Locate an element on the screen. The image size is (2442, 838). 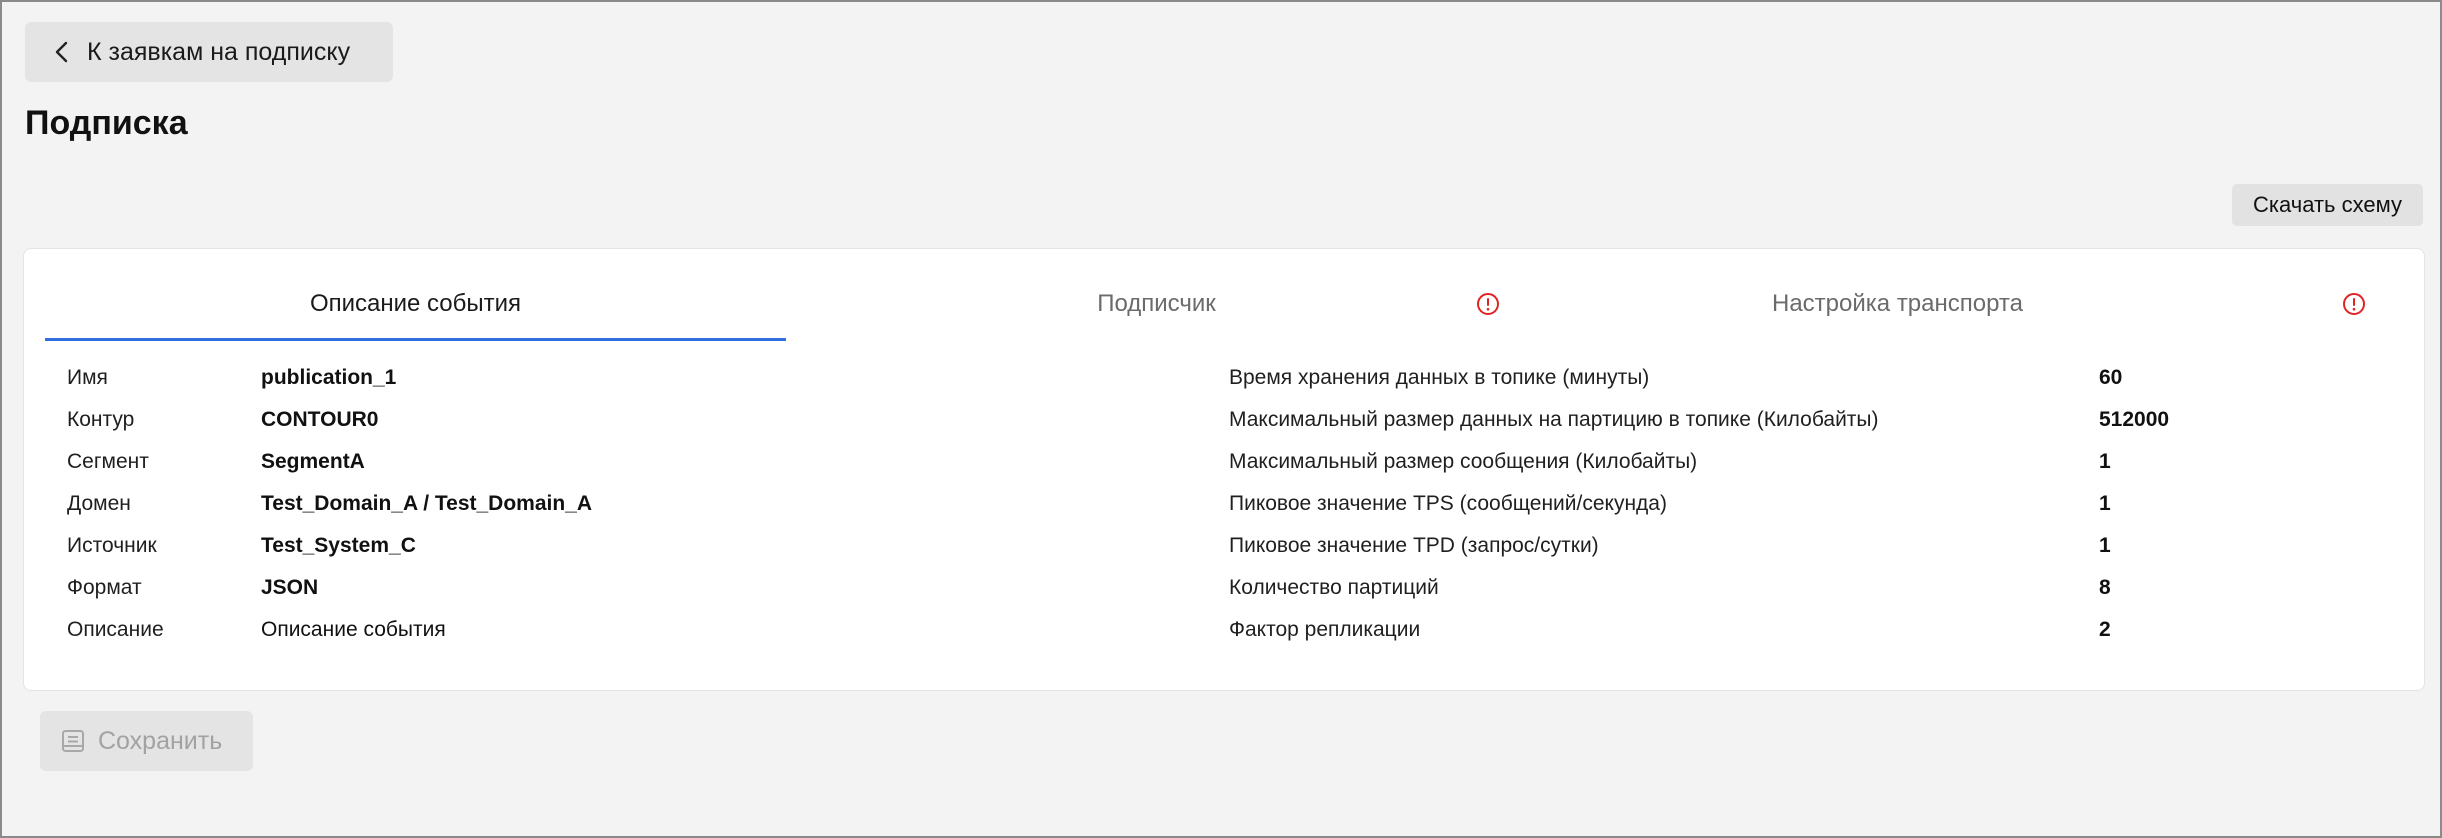
detail-label-name: Имя is located at coordinates (87, 377).